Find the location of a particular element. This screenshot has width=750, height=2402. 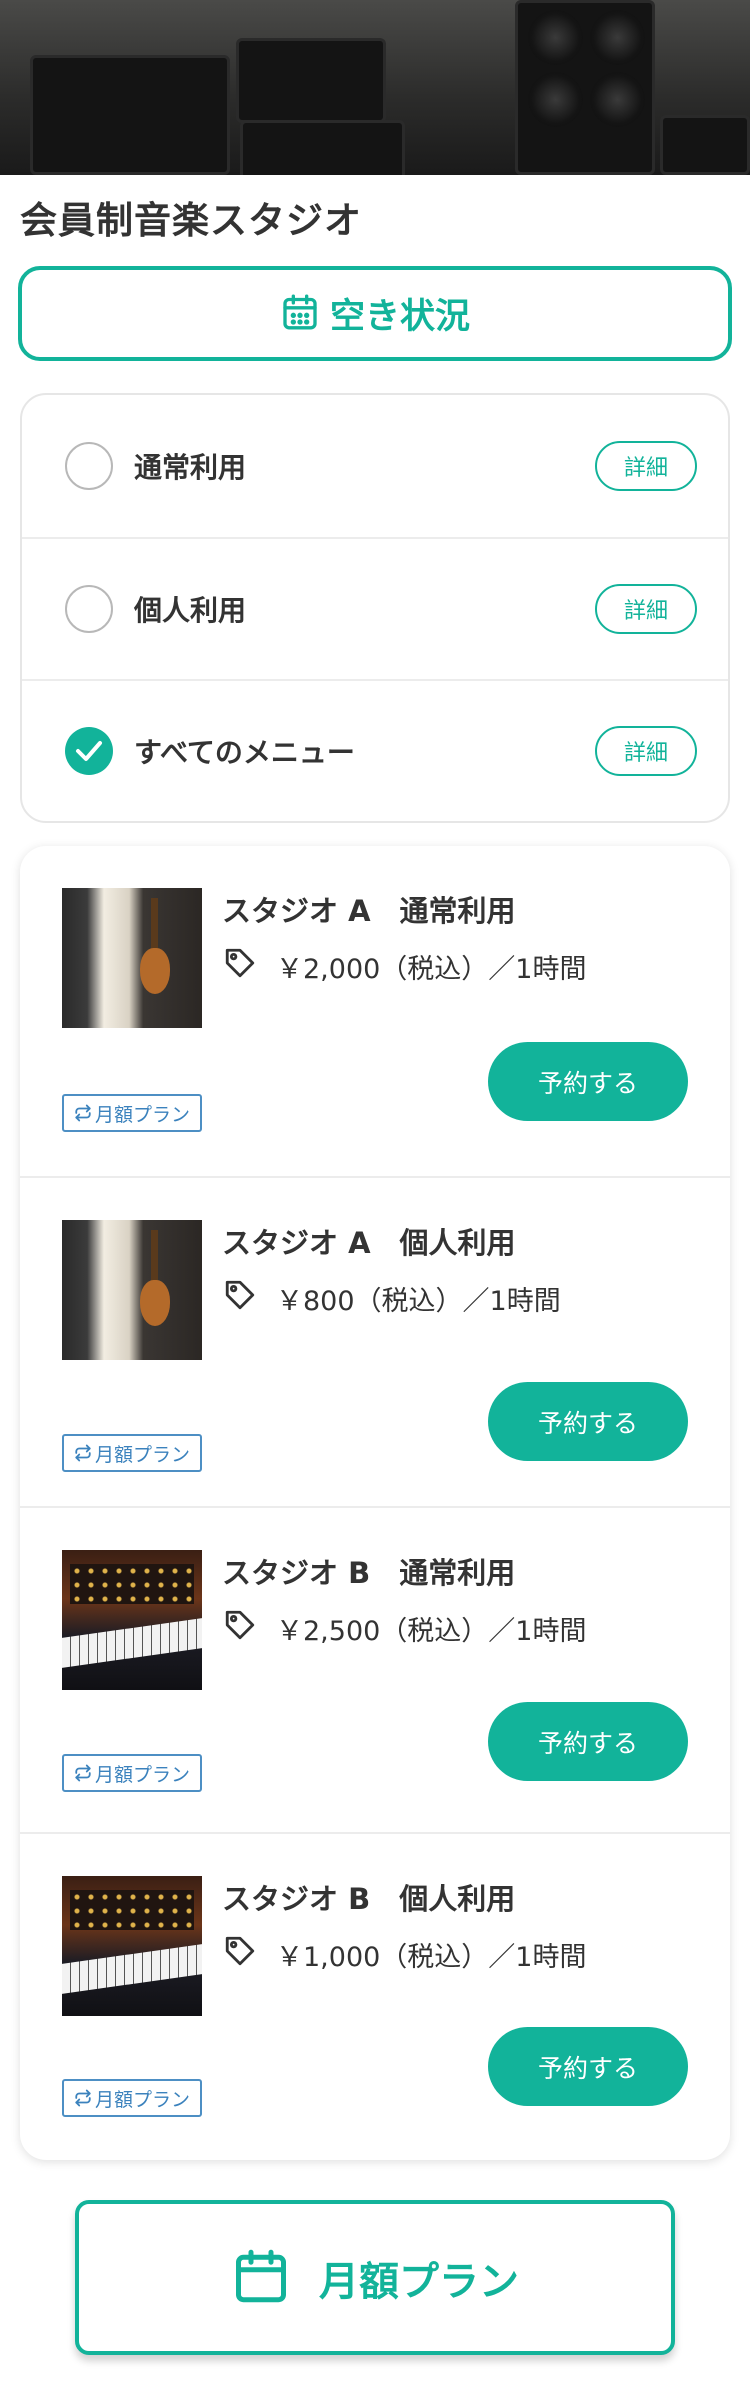

menu-option-label: 個人利用 is located at coordinates (190, 610).